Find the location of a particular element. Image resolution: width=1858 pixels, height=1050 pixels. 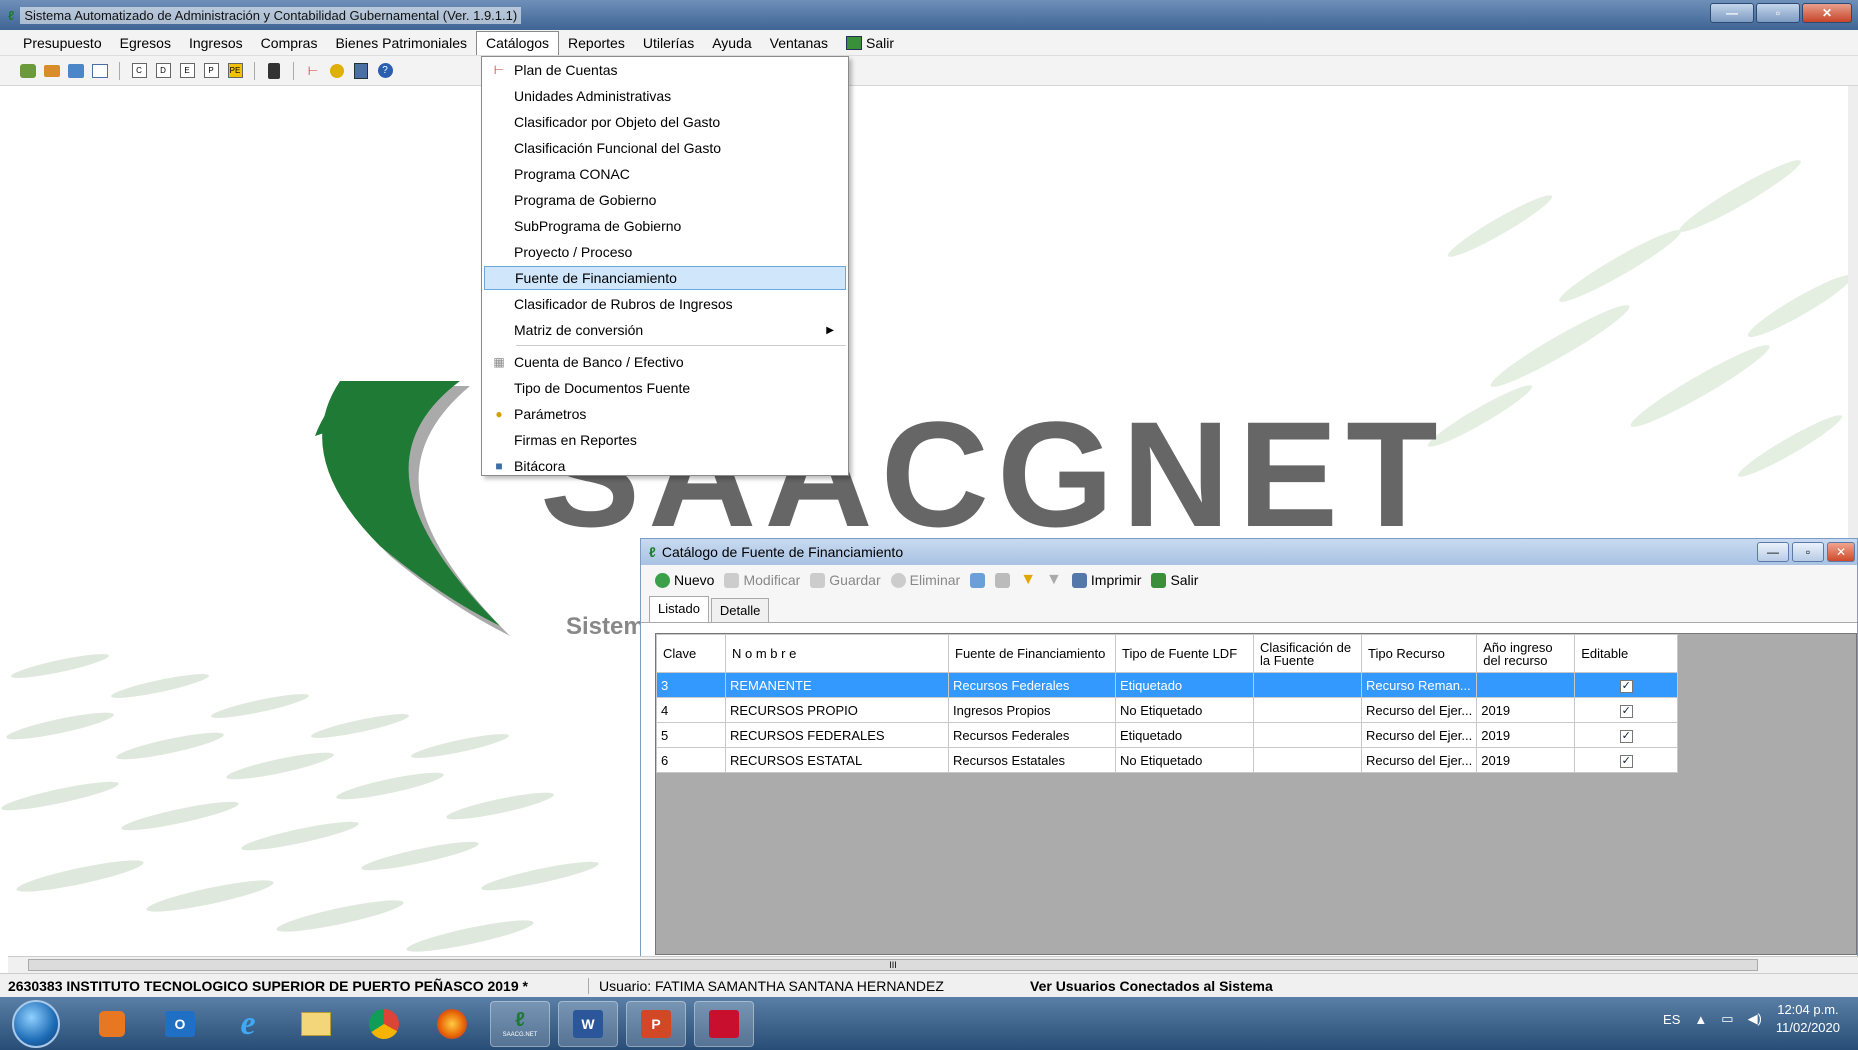

cell-fuente: Ingresos Propios is located at coordinates (1032, 710).